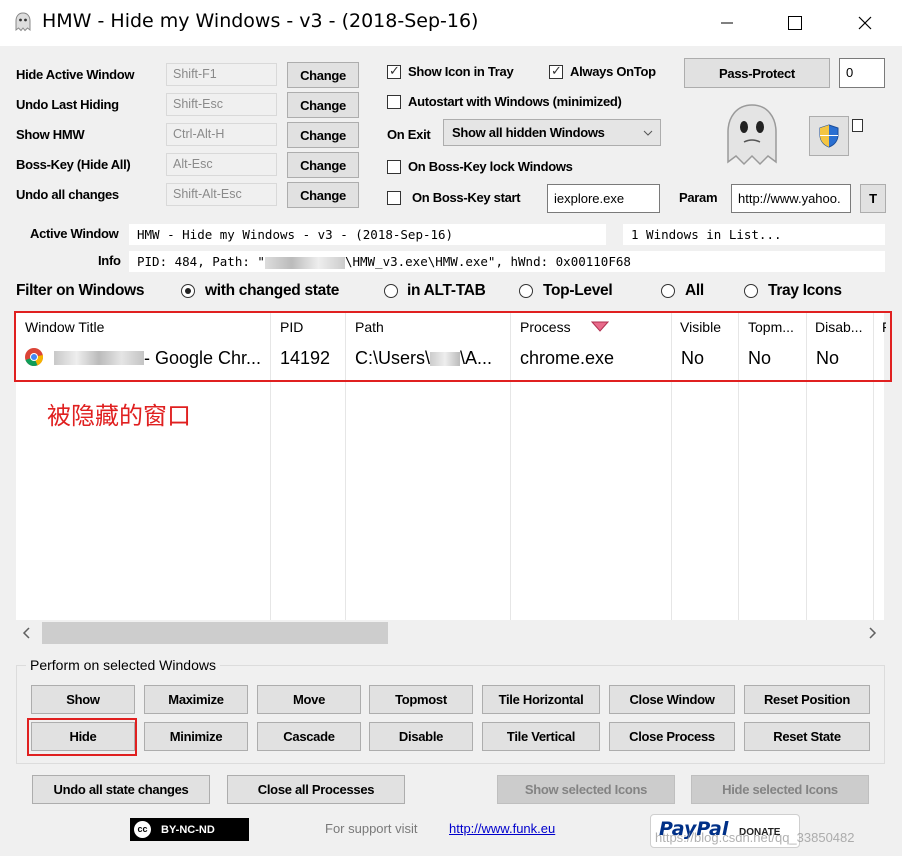 This screenshot has width=902, height=856. What do you see at coordinates (323, 165) in the screenshot?
I see `change-button-boss-key: Change` at bounding box center [323, 165].